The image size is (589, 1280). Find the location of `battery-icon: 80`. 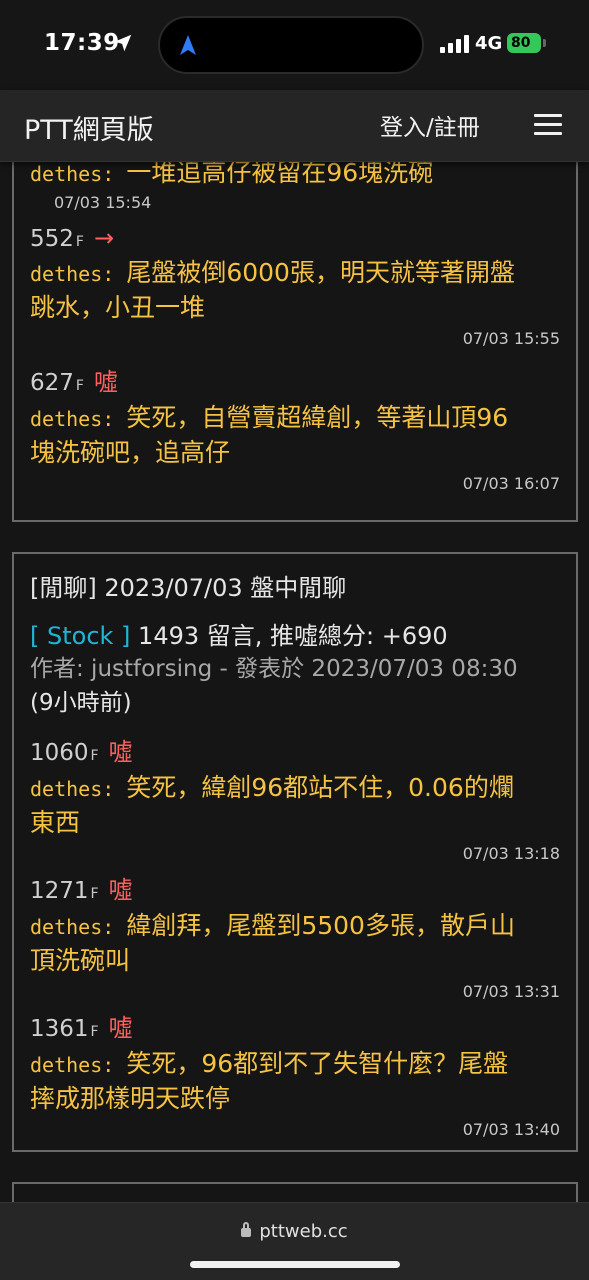

battery-icon: 80 is located at coordinates (524, 43).